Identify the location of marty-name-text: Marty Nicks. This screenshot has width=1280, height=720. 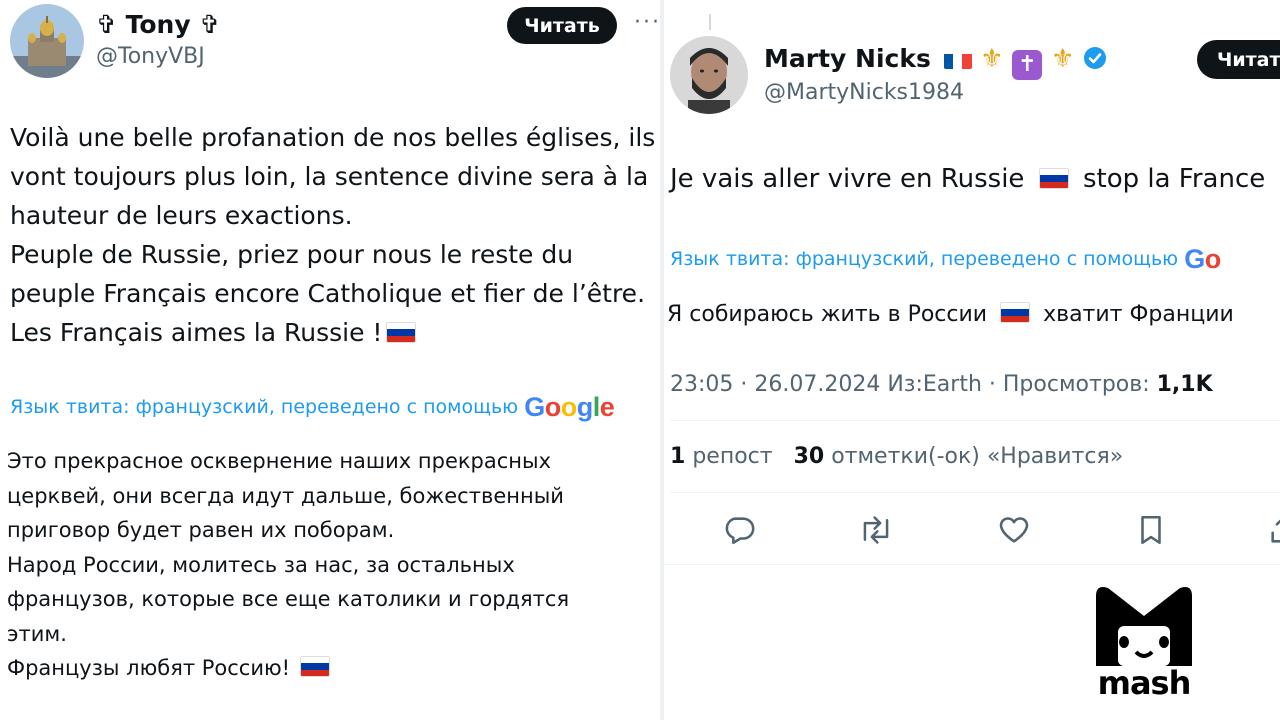
(847, 58).